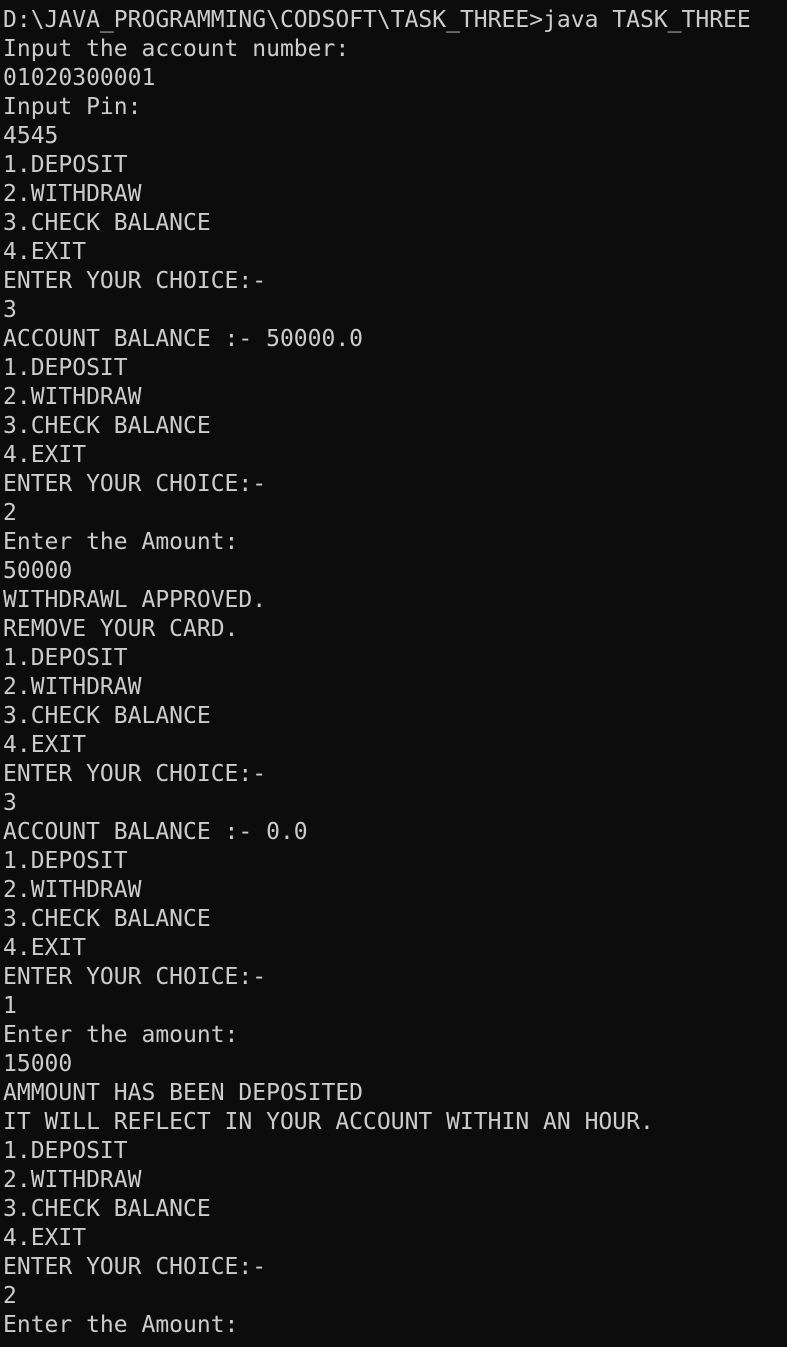  What do you see at coordinates (31, 136) in the screenshot?
I see `pin-input: 4545` at bounding box center [31, 136].